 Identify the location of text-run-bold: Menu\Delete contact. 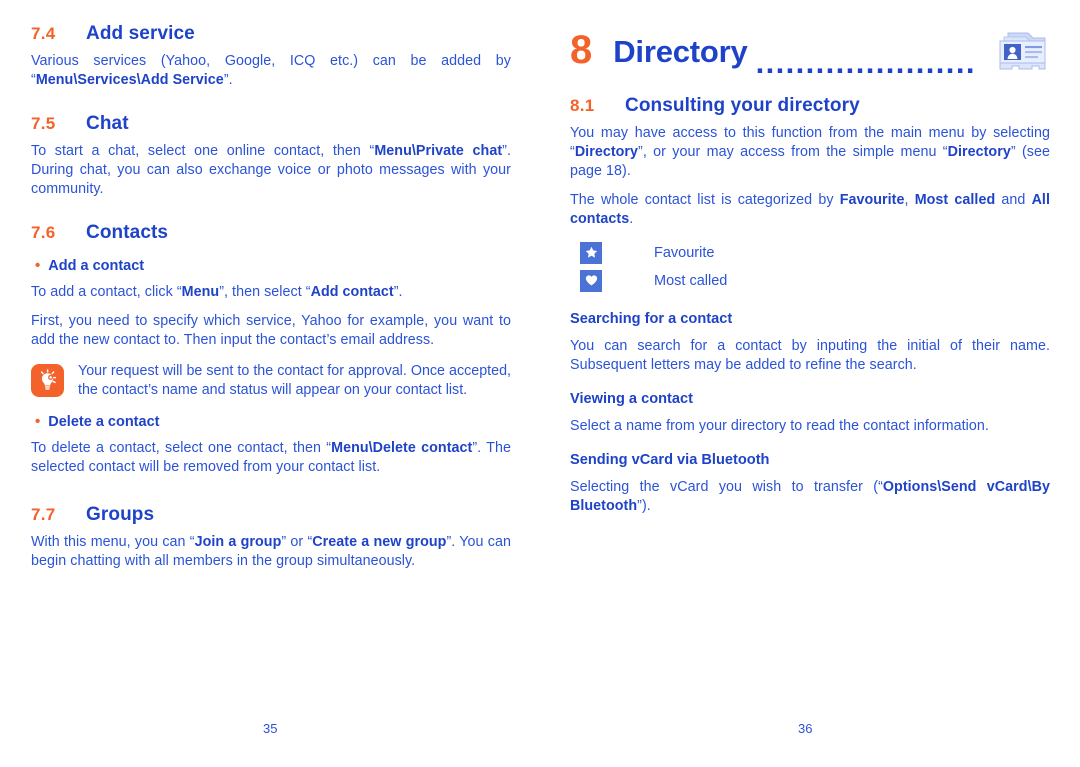
(402, 448).